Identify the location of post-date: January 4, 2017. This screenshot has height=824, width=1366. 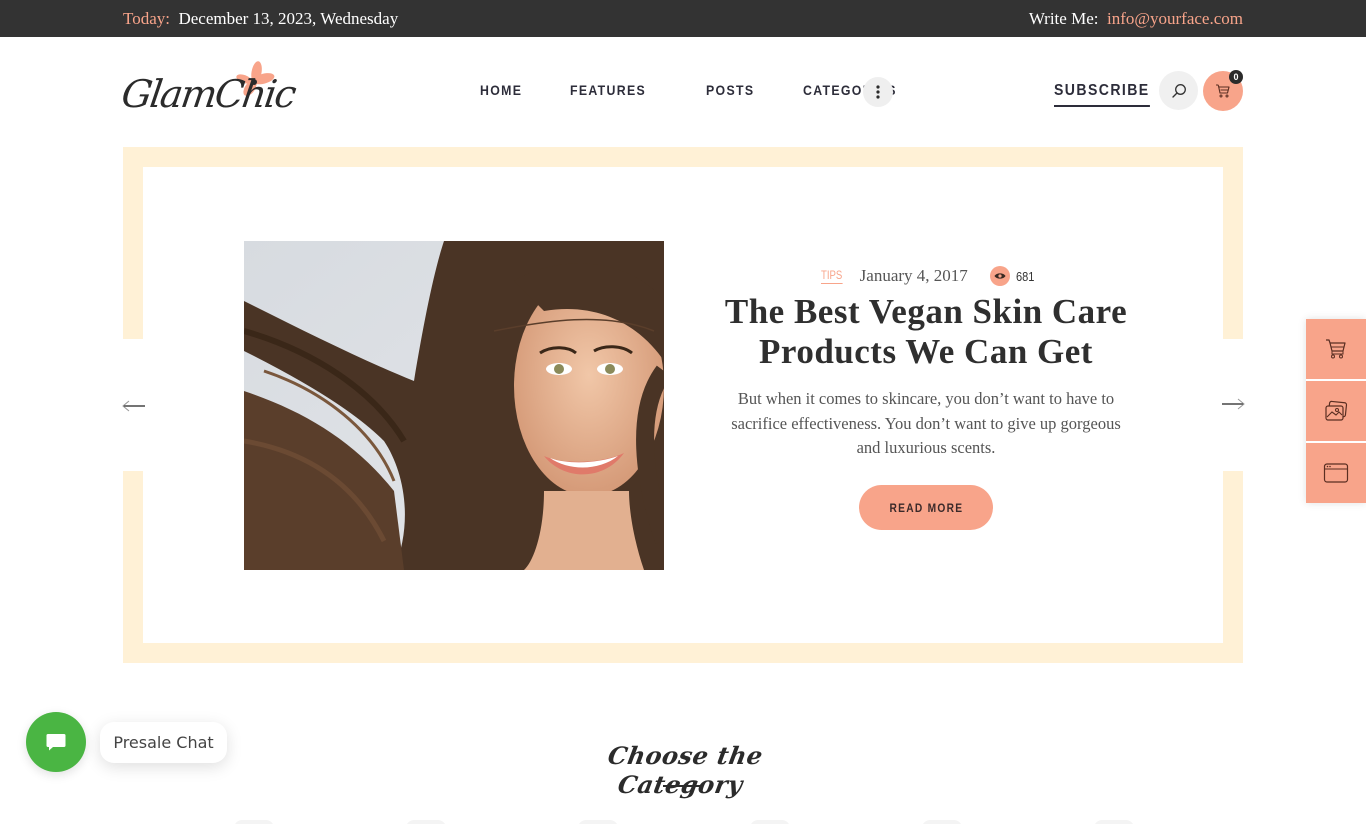
(913, 275).